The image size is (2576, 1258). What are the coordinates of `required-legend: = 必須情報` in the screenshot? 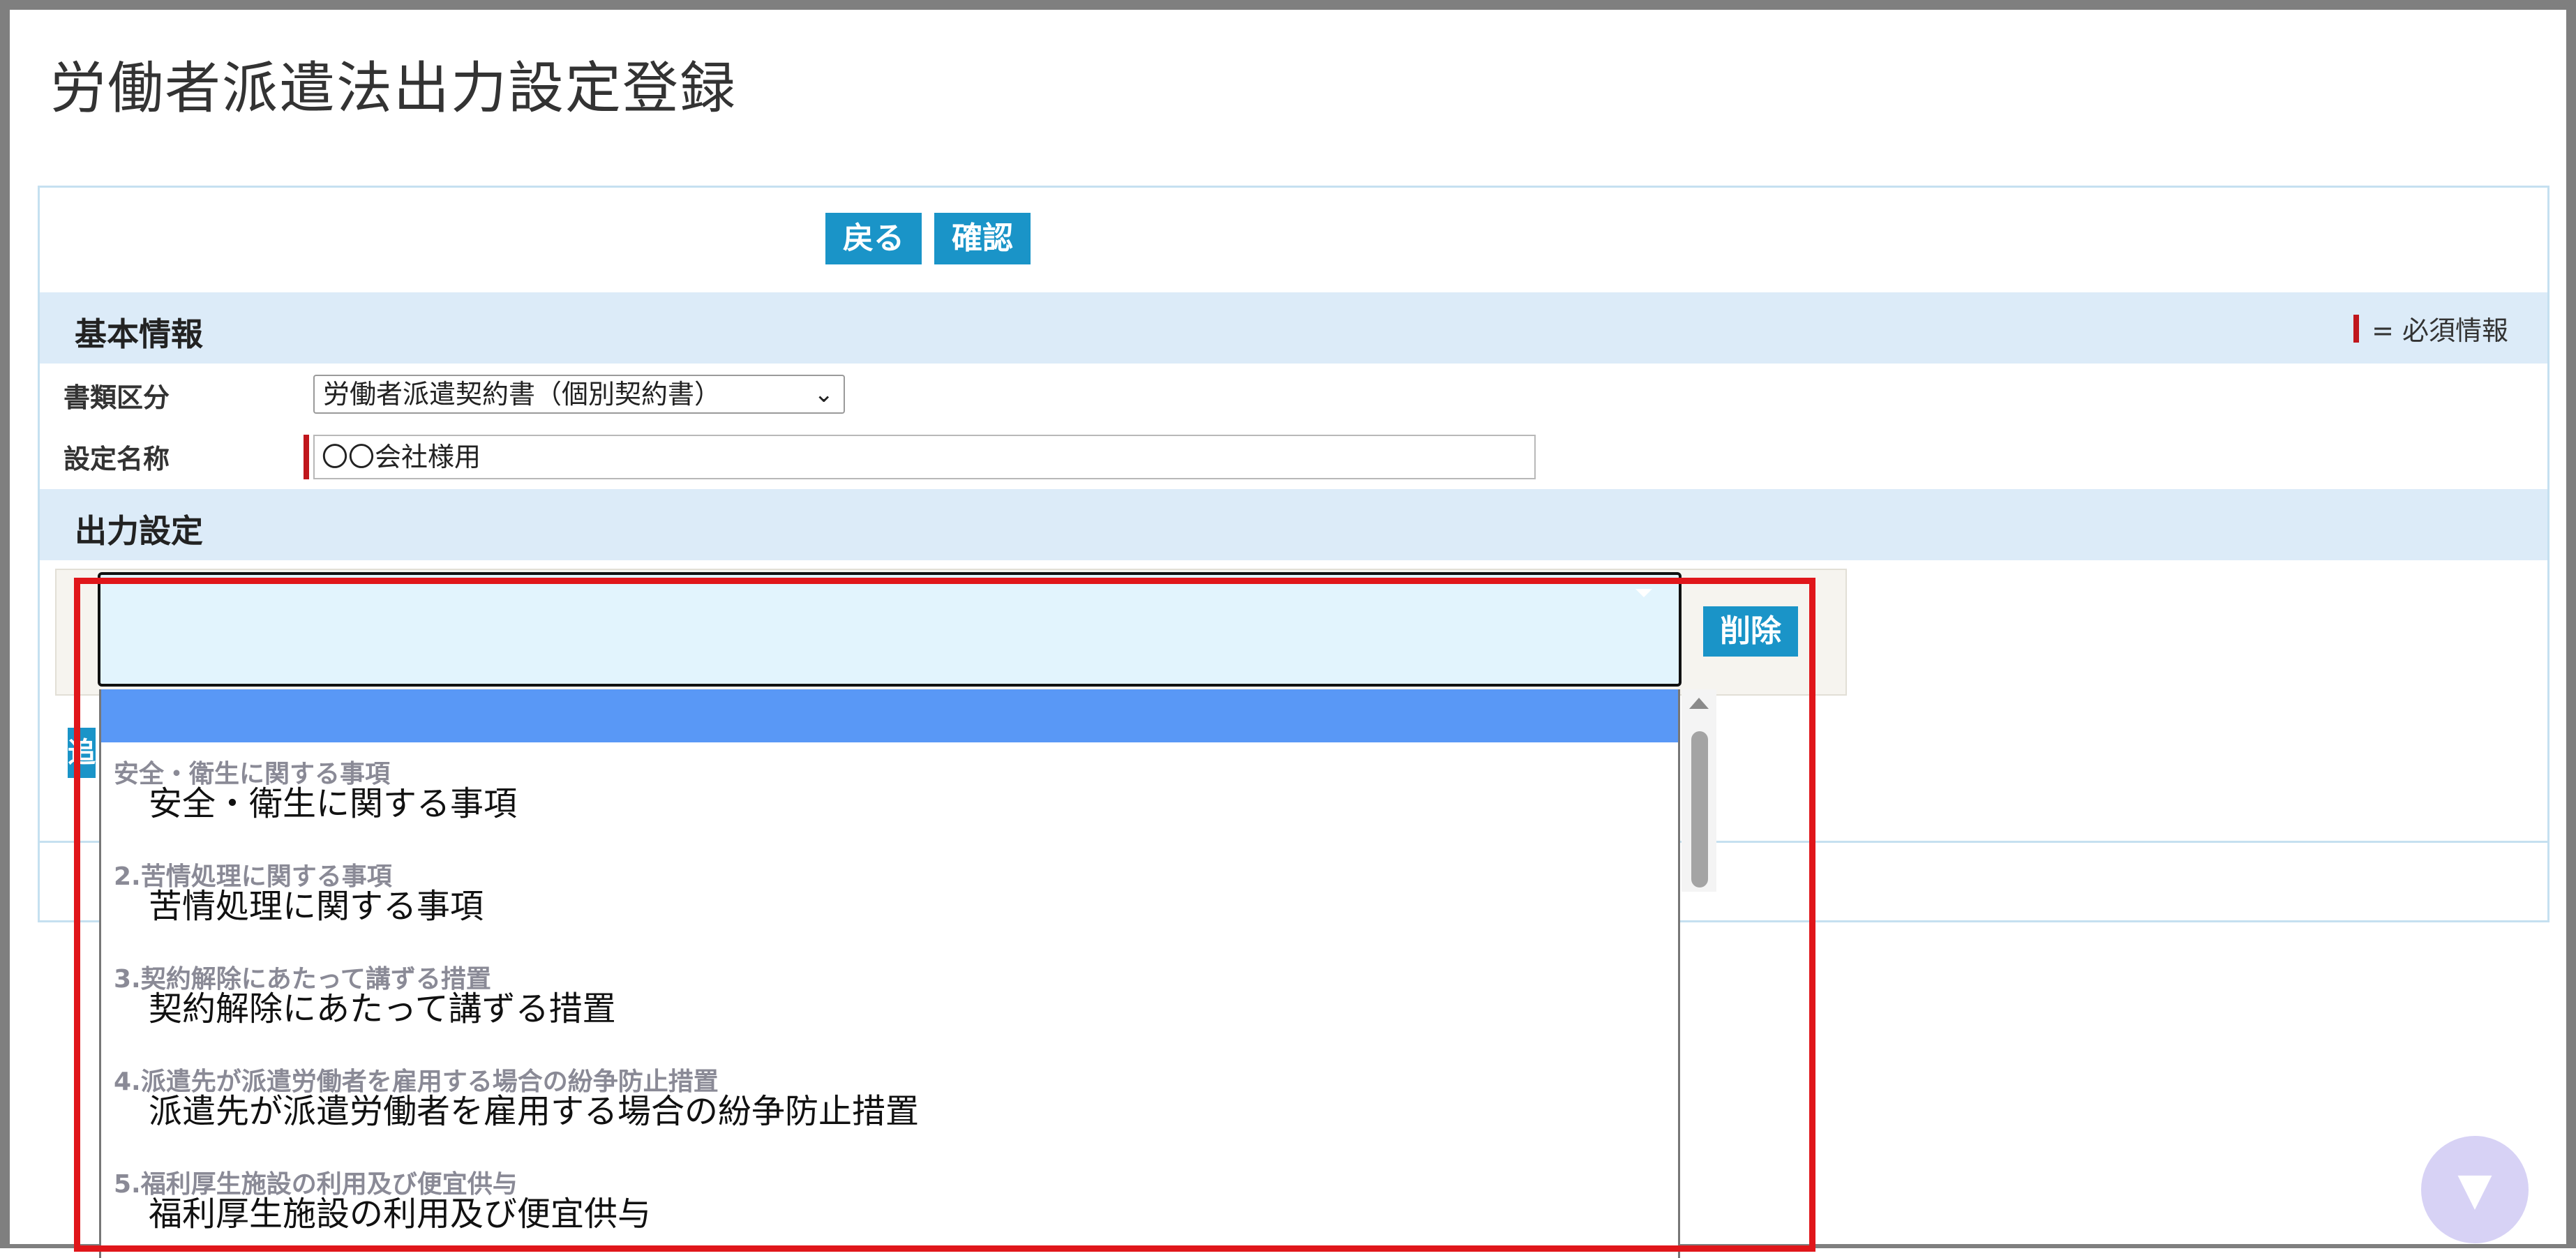 It's located at (2430, 328).